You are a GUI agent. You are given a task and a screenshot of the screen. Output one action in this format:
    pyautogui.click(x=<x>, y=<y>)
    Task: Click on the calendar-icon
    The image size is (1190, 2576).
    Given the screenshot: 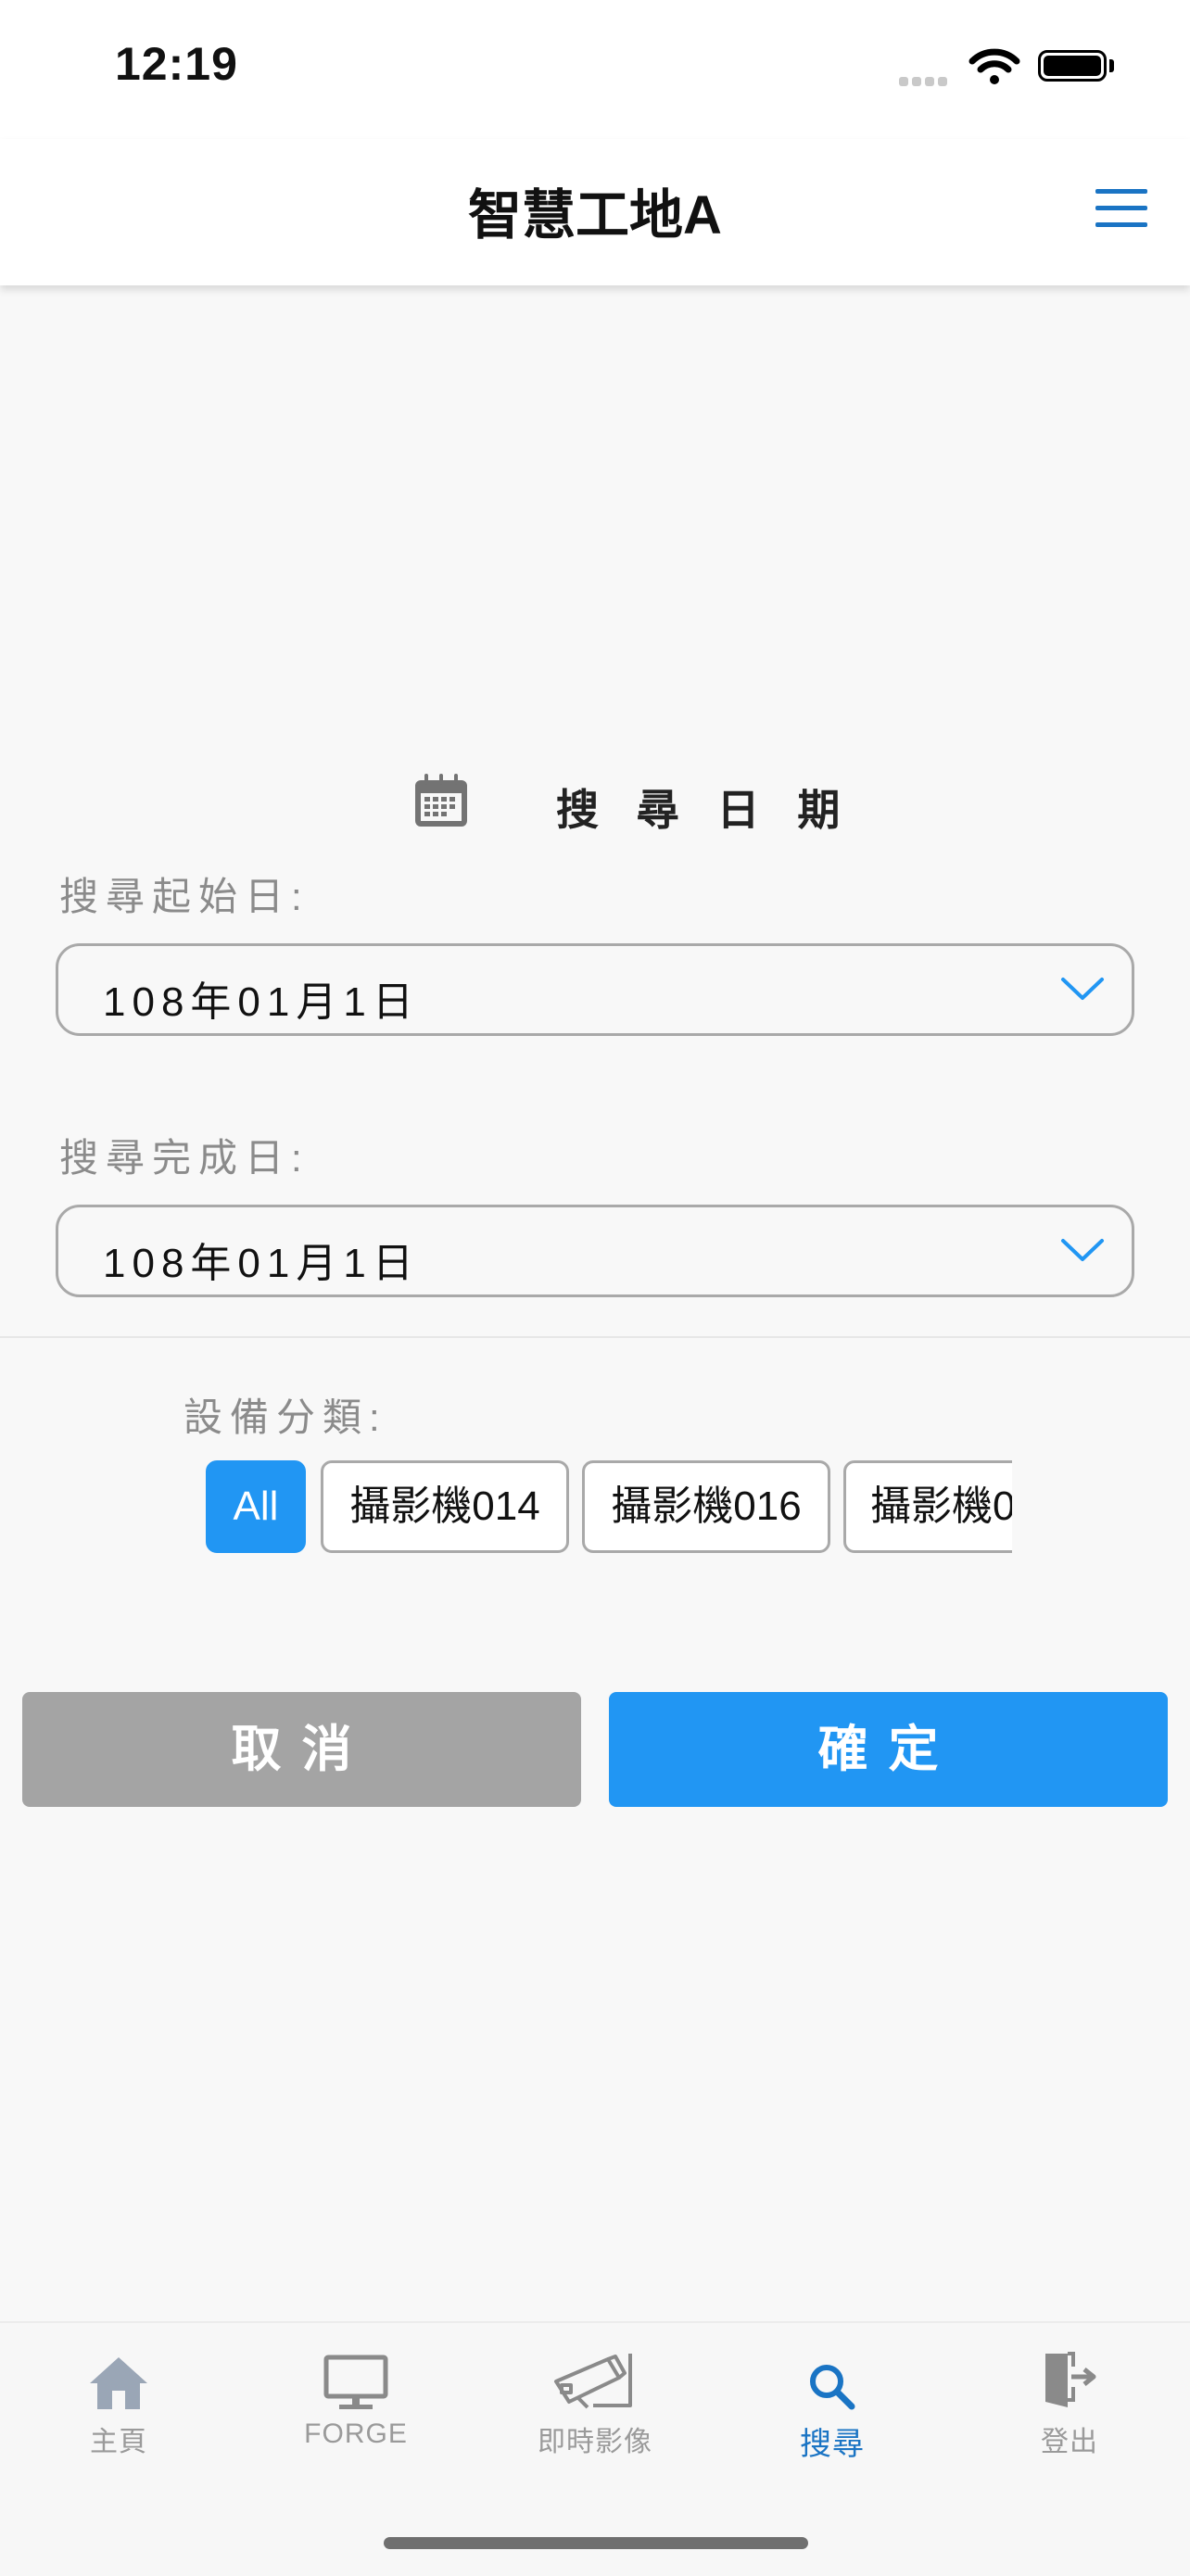 What is the action you would take?
    pyautogui.click(x=441, y=803)
    